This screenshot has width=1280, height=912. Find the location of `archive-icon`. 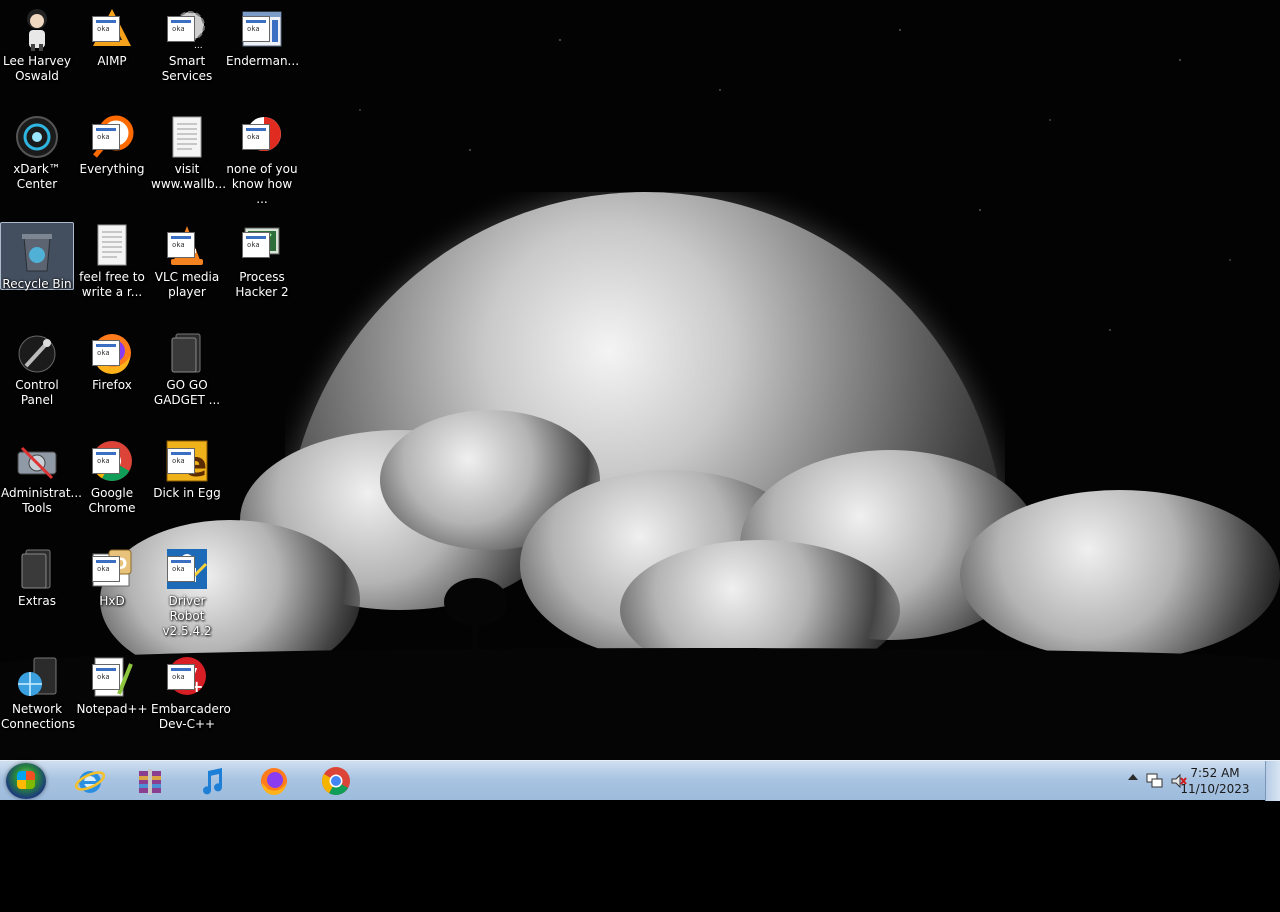

archive-icon is located at coordinates (150, 782).